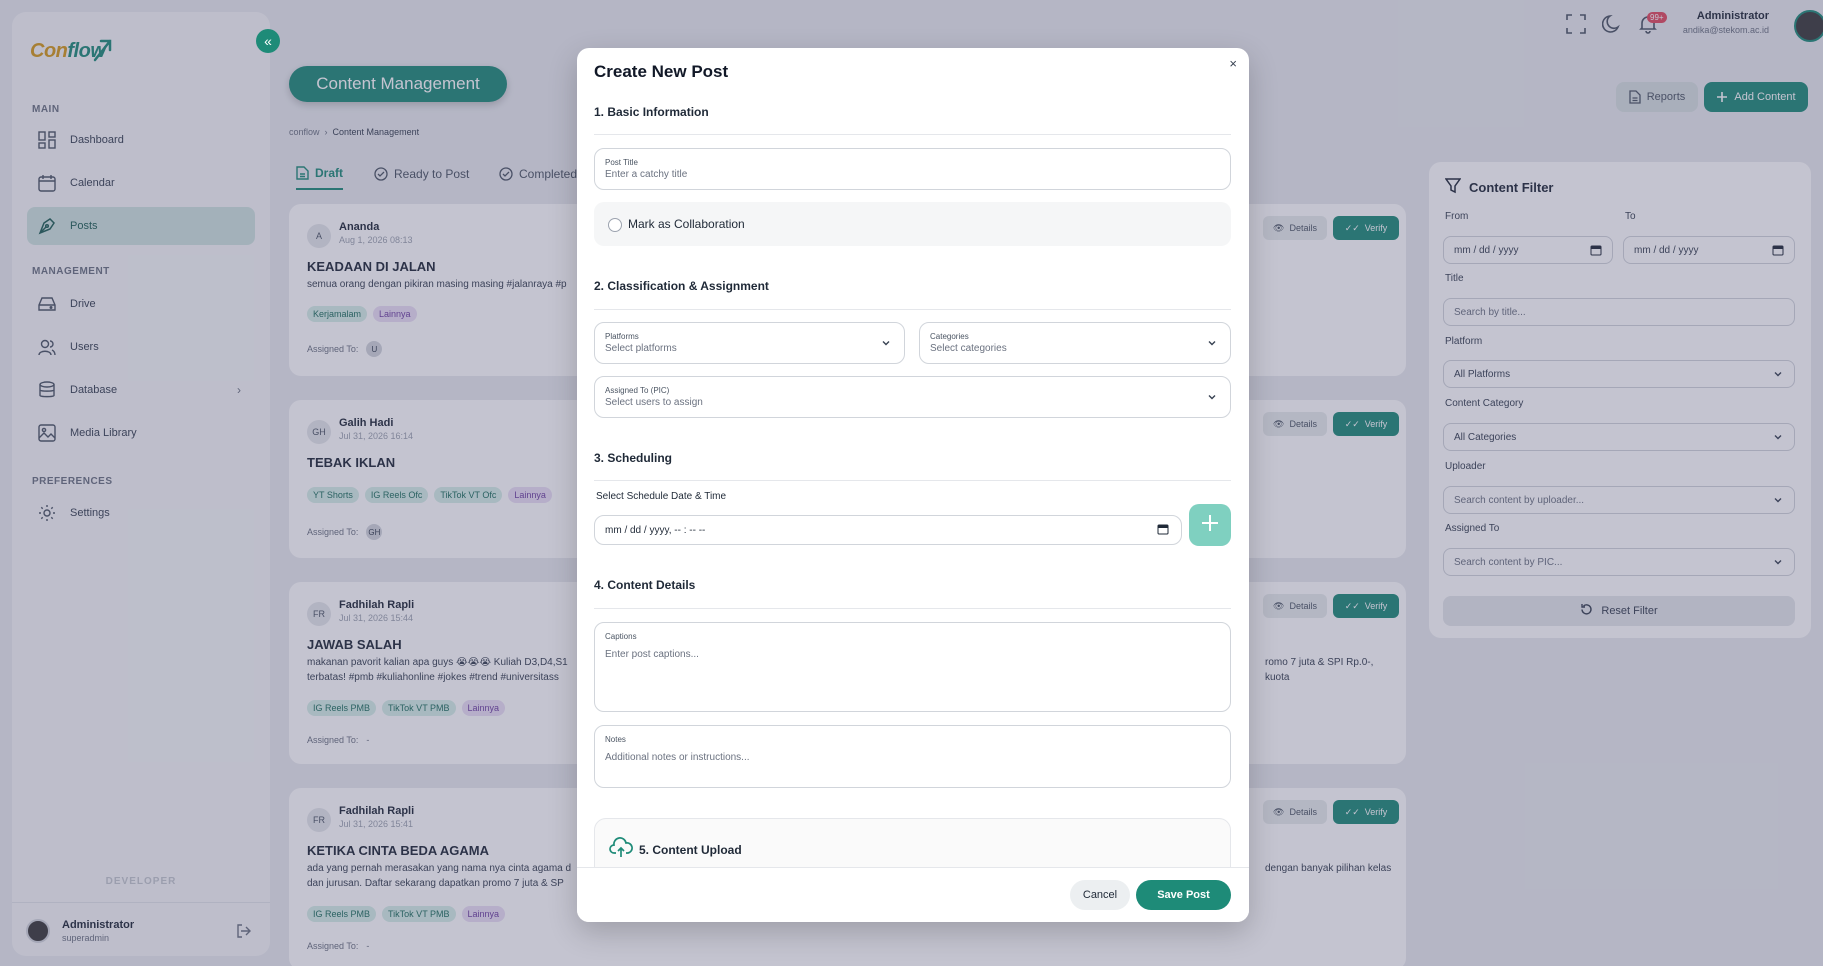 The image size is (1823, 966). I want to click on cancel-button: Cancel, so click(1100, 895).